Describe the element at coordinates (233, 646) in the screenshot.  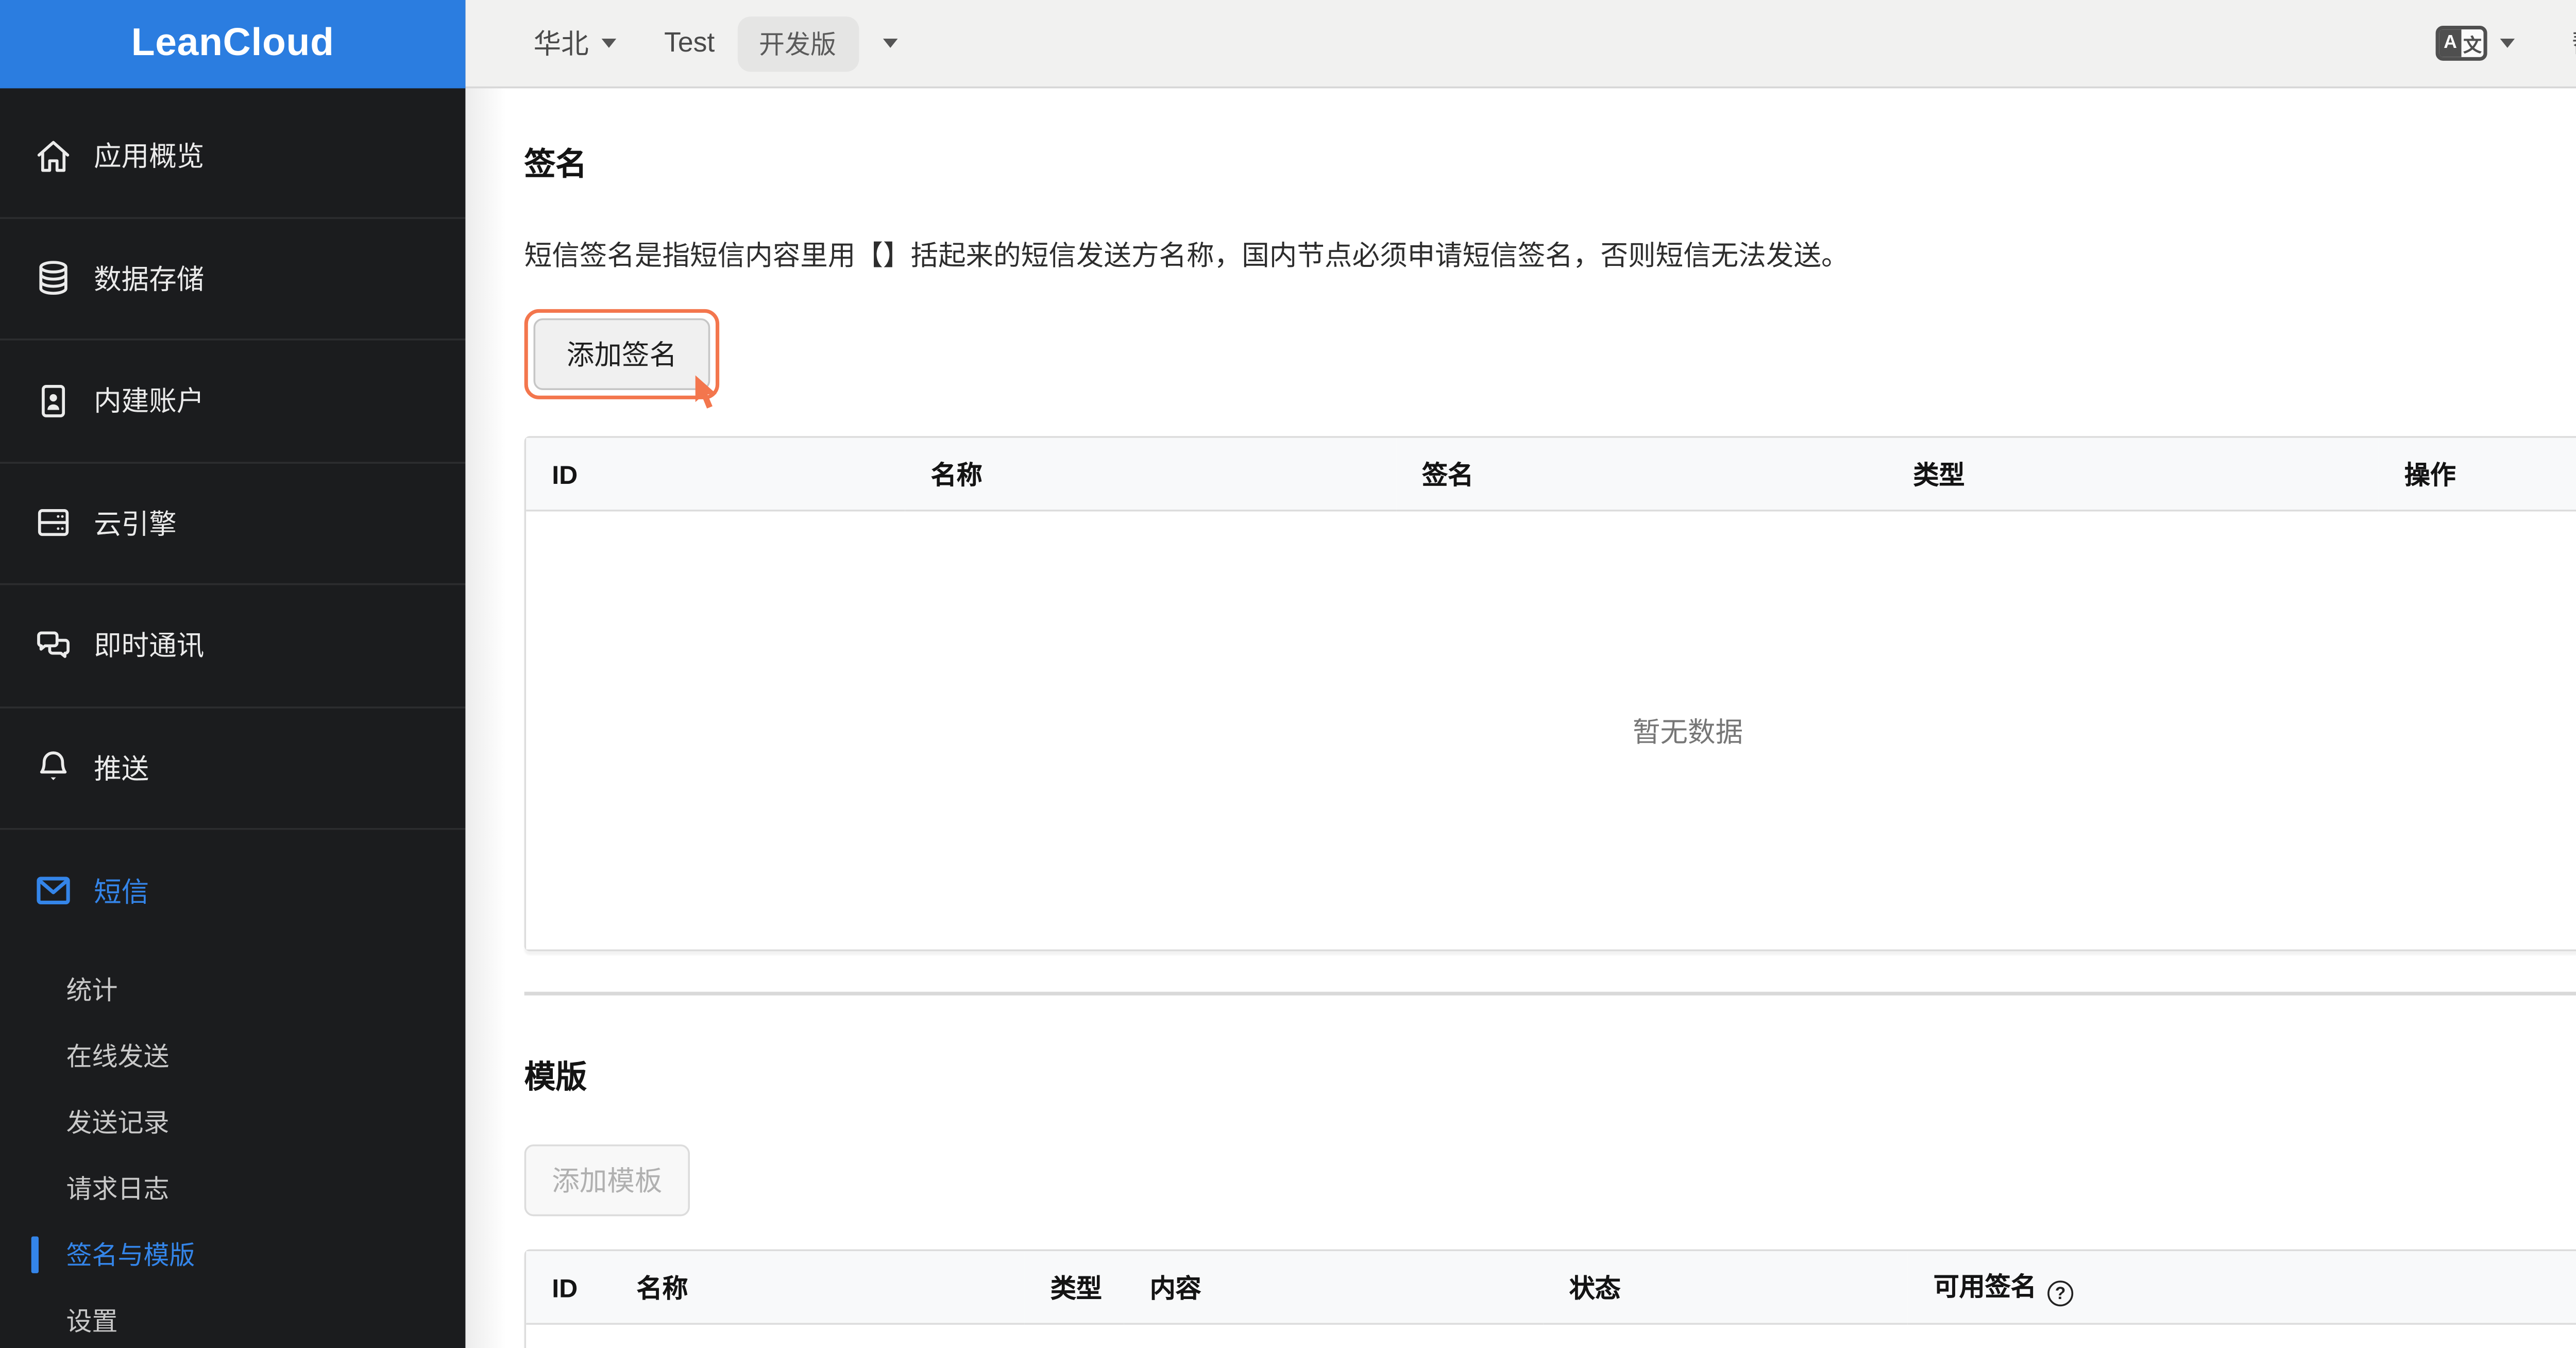
I see `sidebar-item-instant-messaging: 即时通讯` at that location.